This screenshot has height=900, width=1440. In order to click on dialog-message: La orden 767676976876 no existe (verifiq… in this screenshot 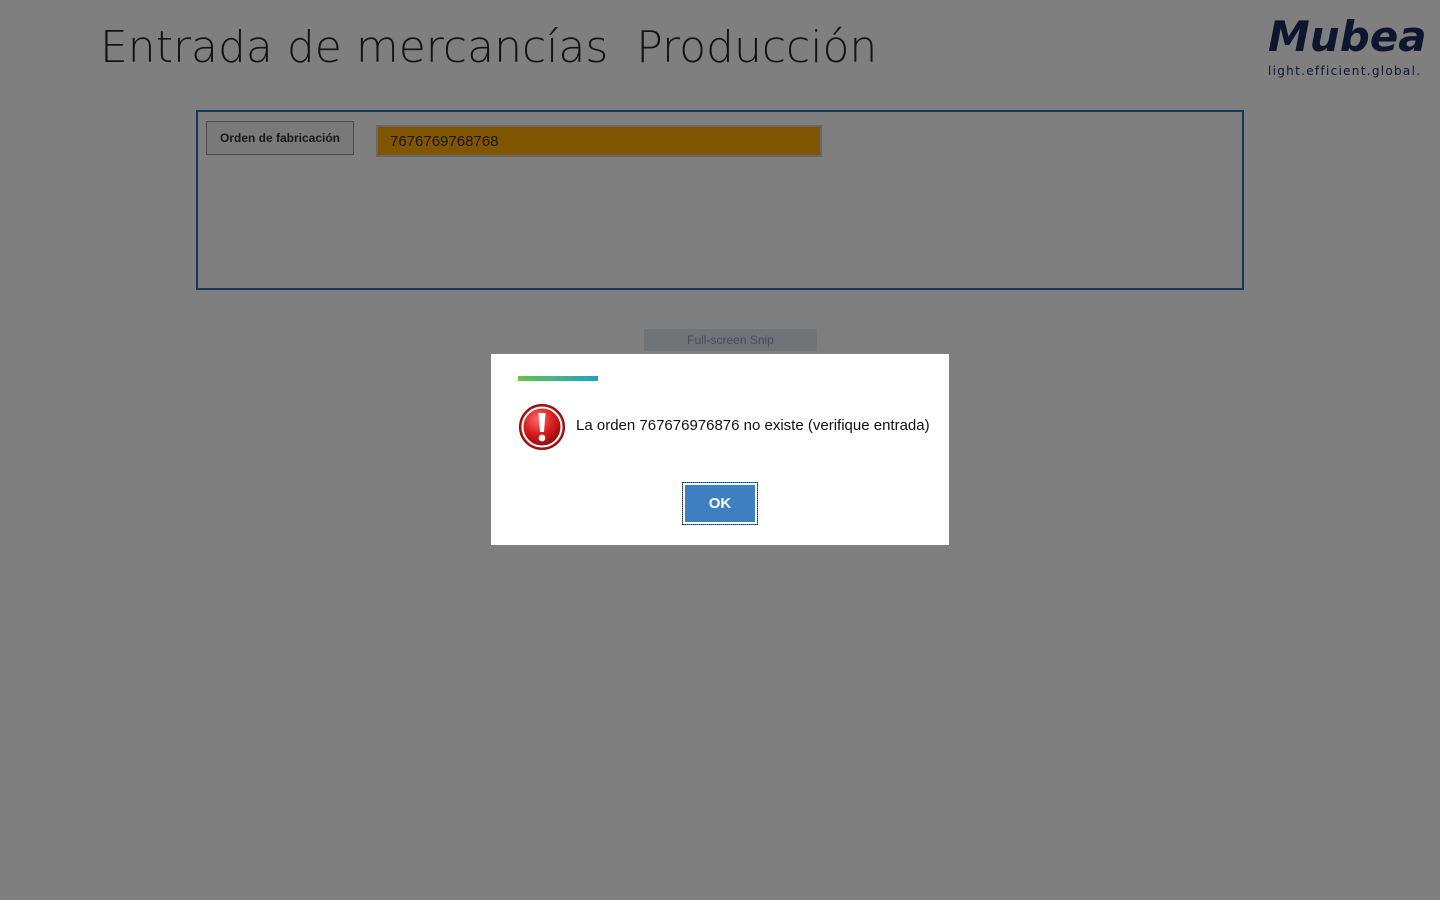, I will do `click(753, 425)`.